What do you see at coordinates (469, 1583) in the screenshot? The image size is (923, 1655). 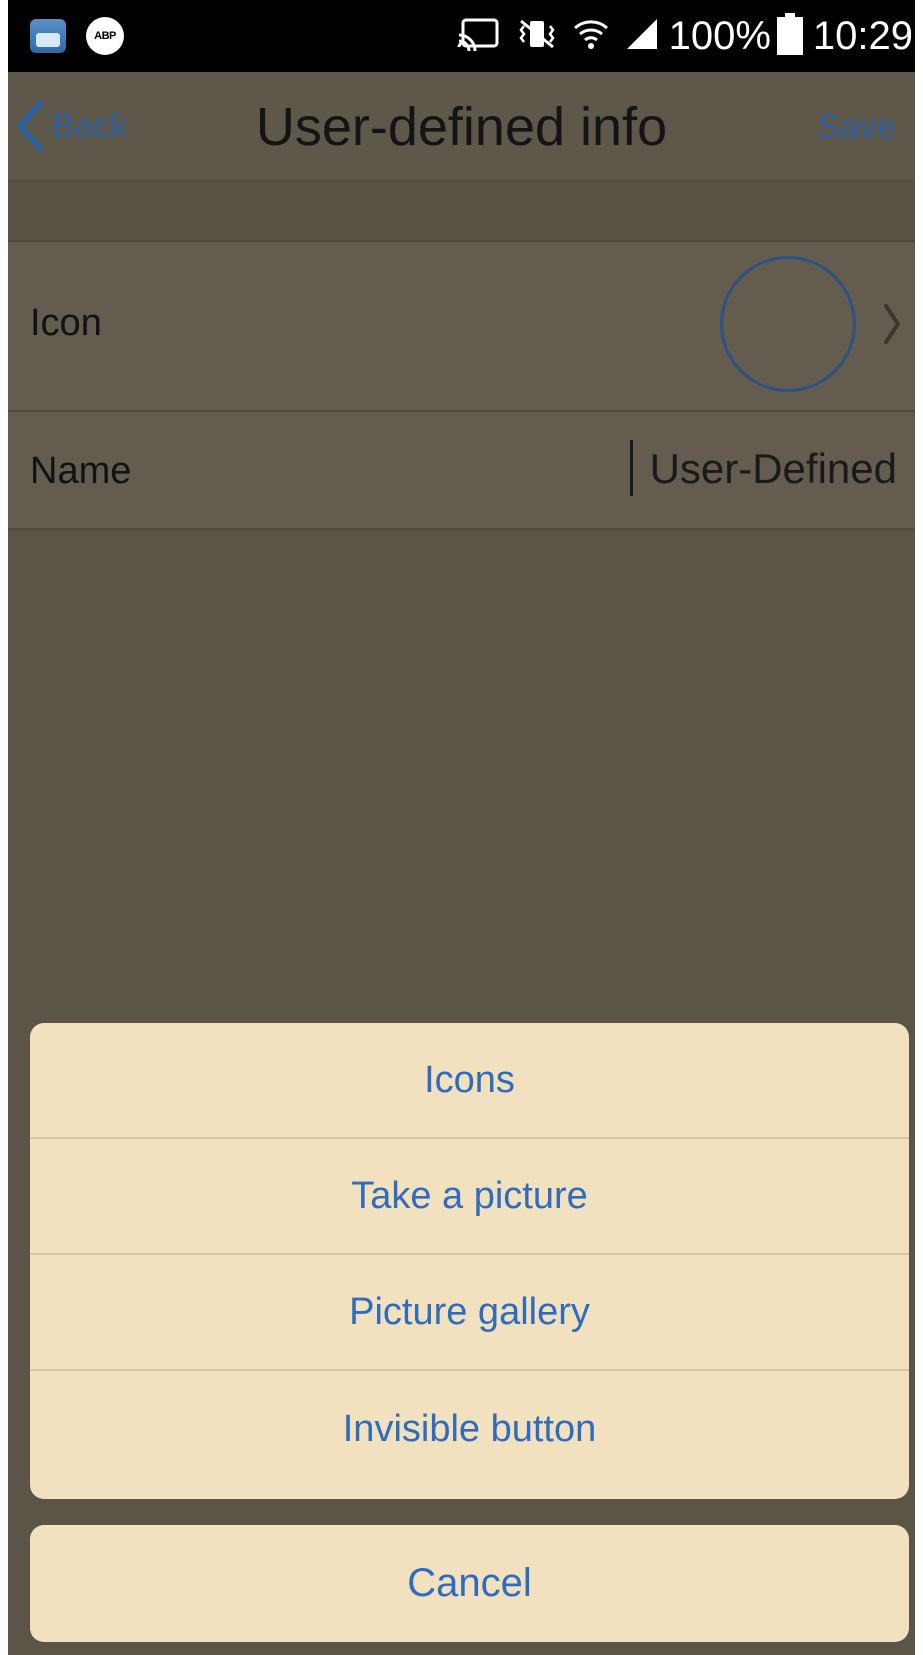 I see `cancel-button: Cancel` at bounding box center [469, 1583].